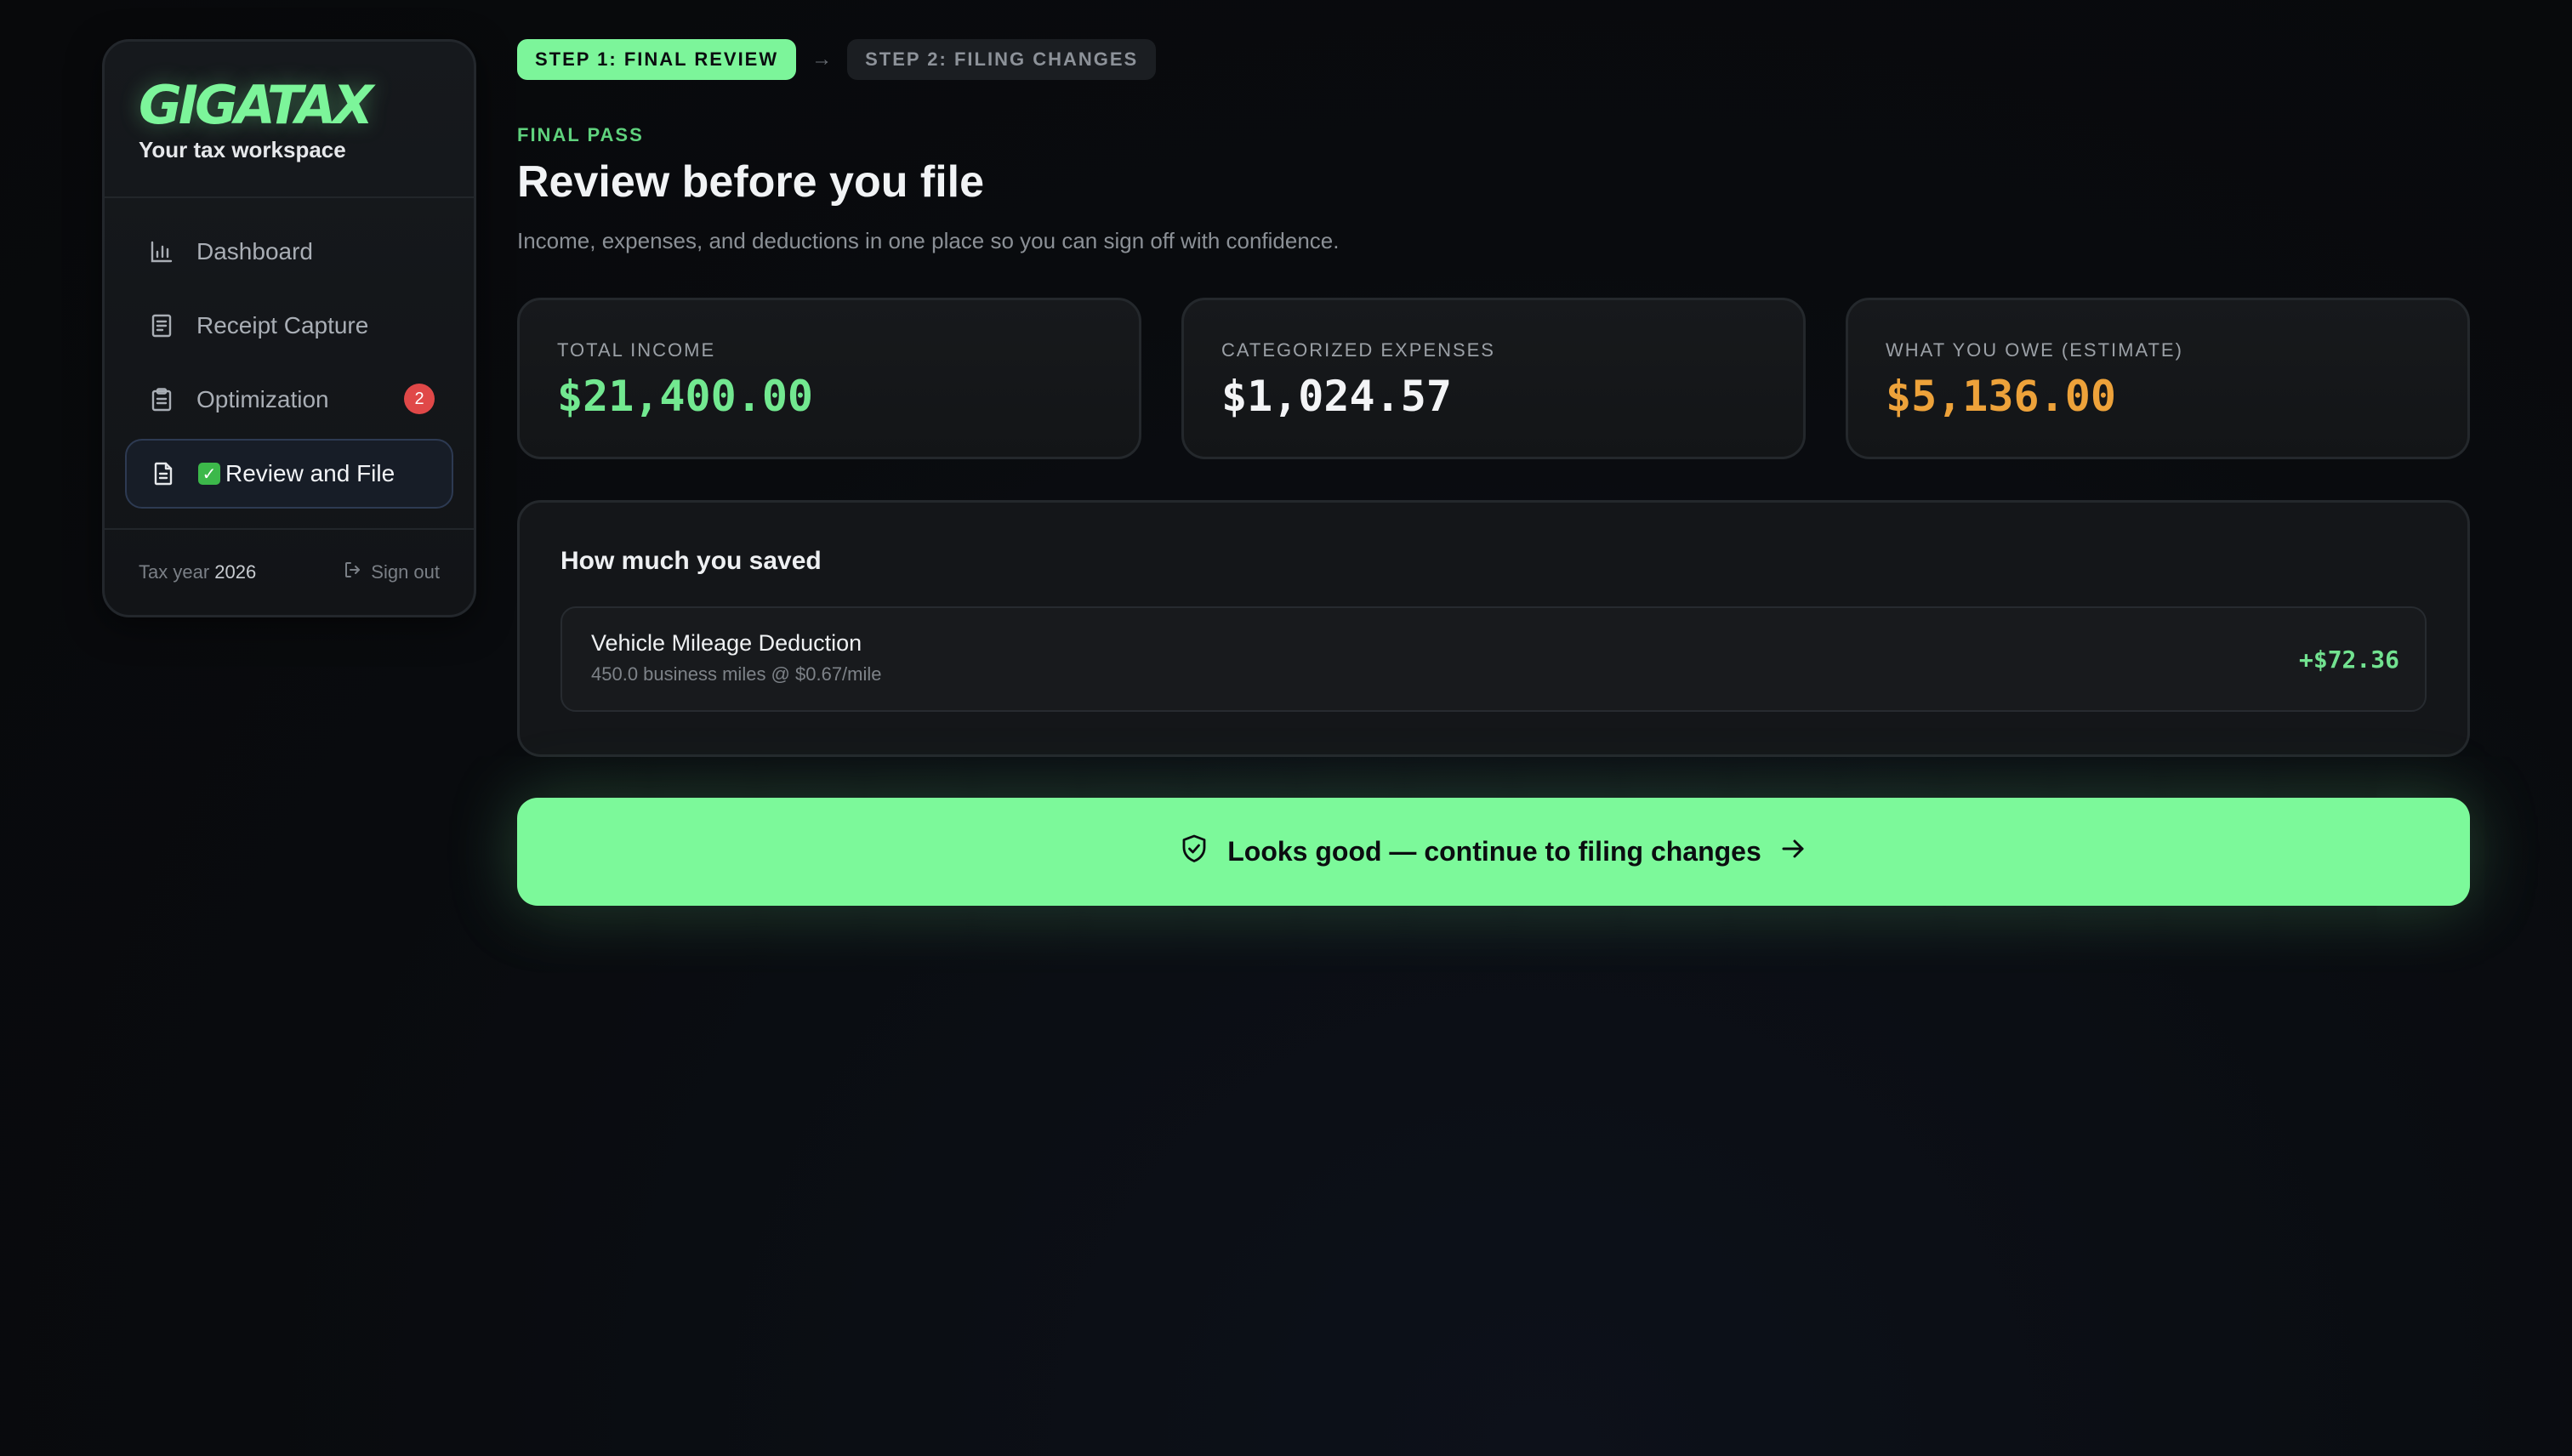 The image size is (2572, 1456). What do you see at coordinates (822, 59) in the screenshot?
I see `arrow-right-icon: →` at bounding box center [822, 59].